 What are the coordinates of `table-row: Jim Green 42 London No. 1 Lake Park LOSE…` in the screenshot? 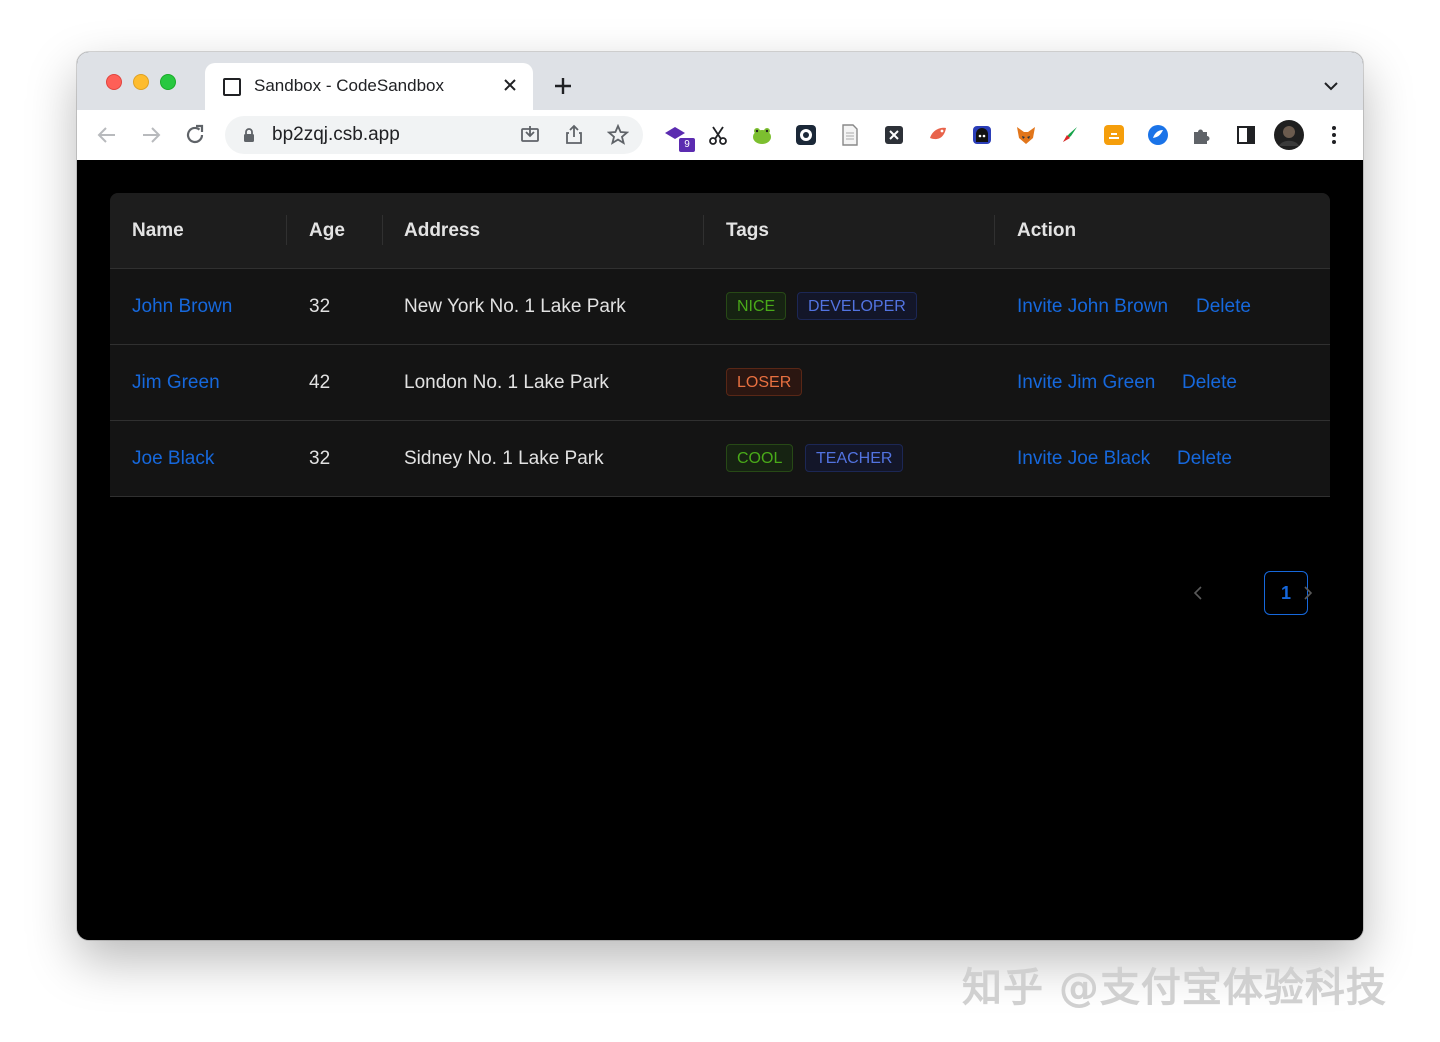 It's located at (720, 383).